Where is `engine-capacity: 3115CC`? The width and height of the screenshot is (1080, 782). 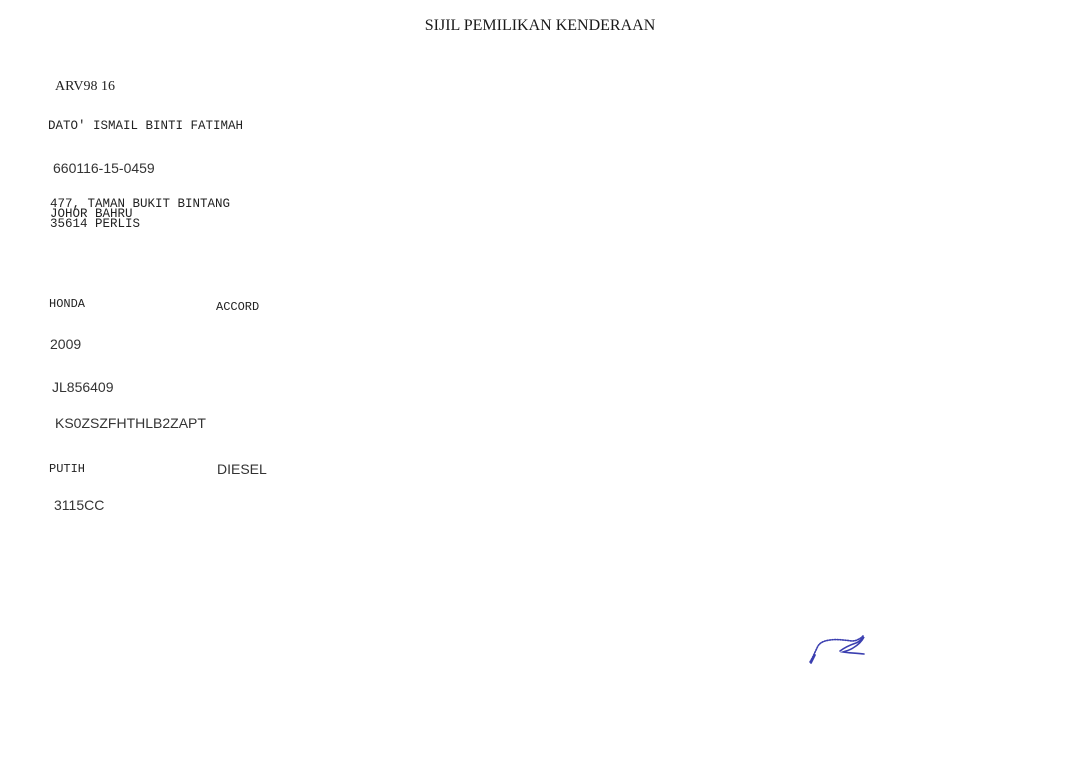 engine-capacity: 3115CC is located at coordinates (79, 505).